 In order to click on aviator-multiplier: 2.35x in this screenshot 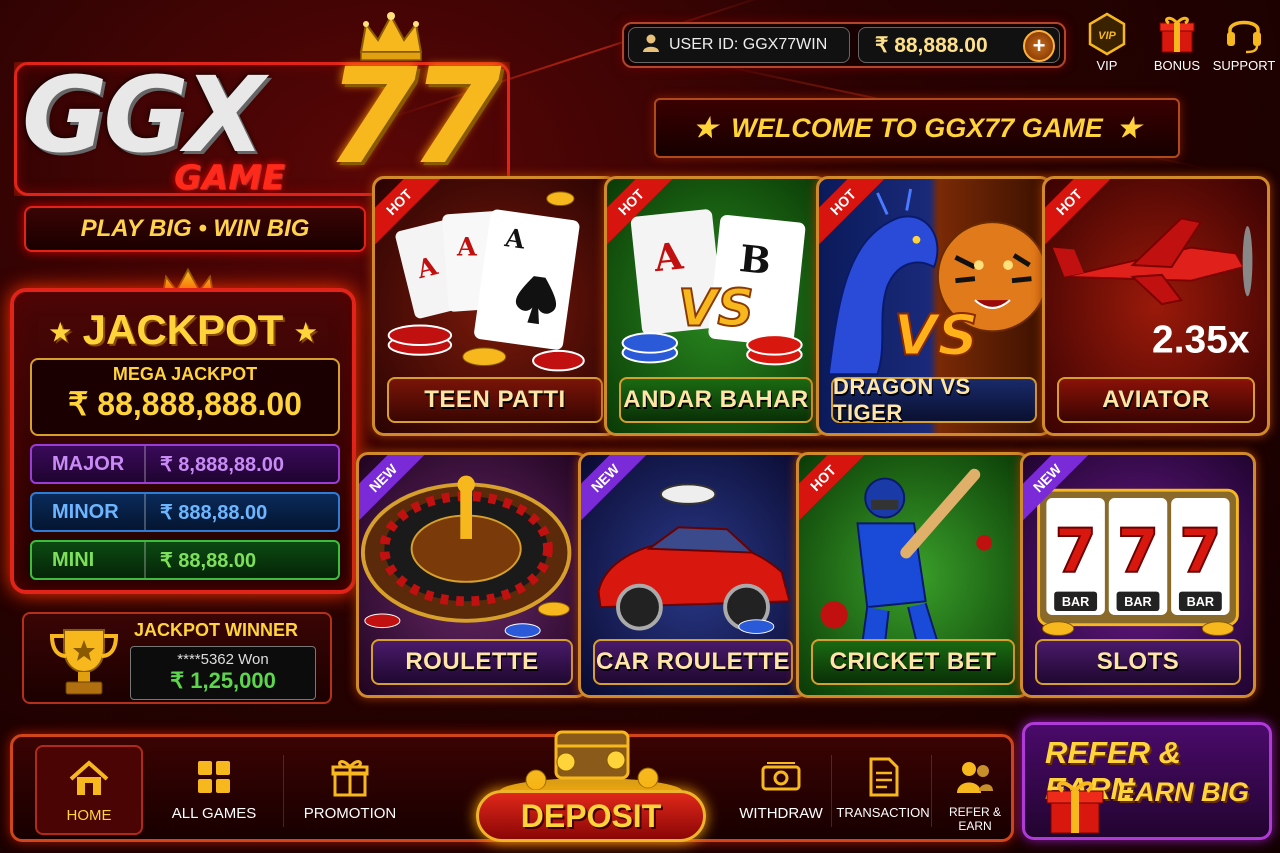, I will do `click(1201, 340)`.